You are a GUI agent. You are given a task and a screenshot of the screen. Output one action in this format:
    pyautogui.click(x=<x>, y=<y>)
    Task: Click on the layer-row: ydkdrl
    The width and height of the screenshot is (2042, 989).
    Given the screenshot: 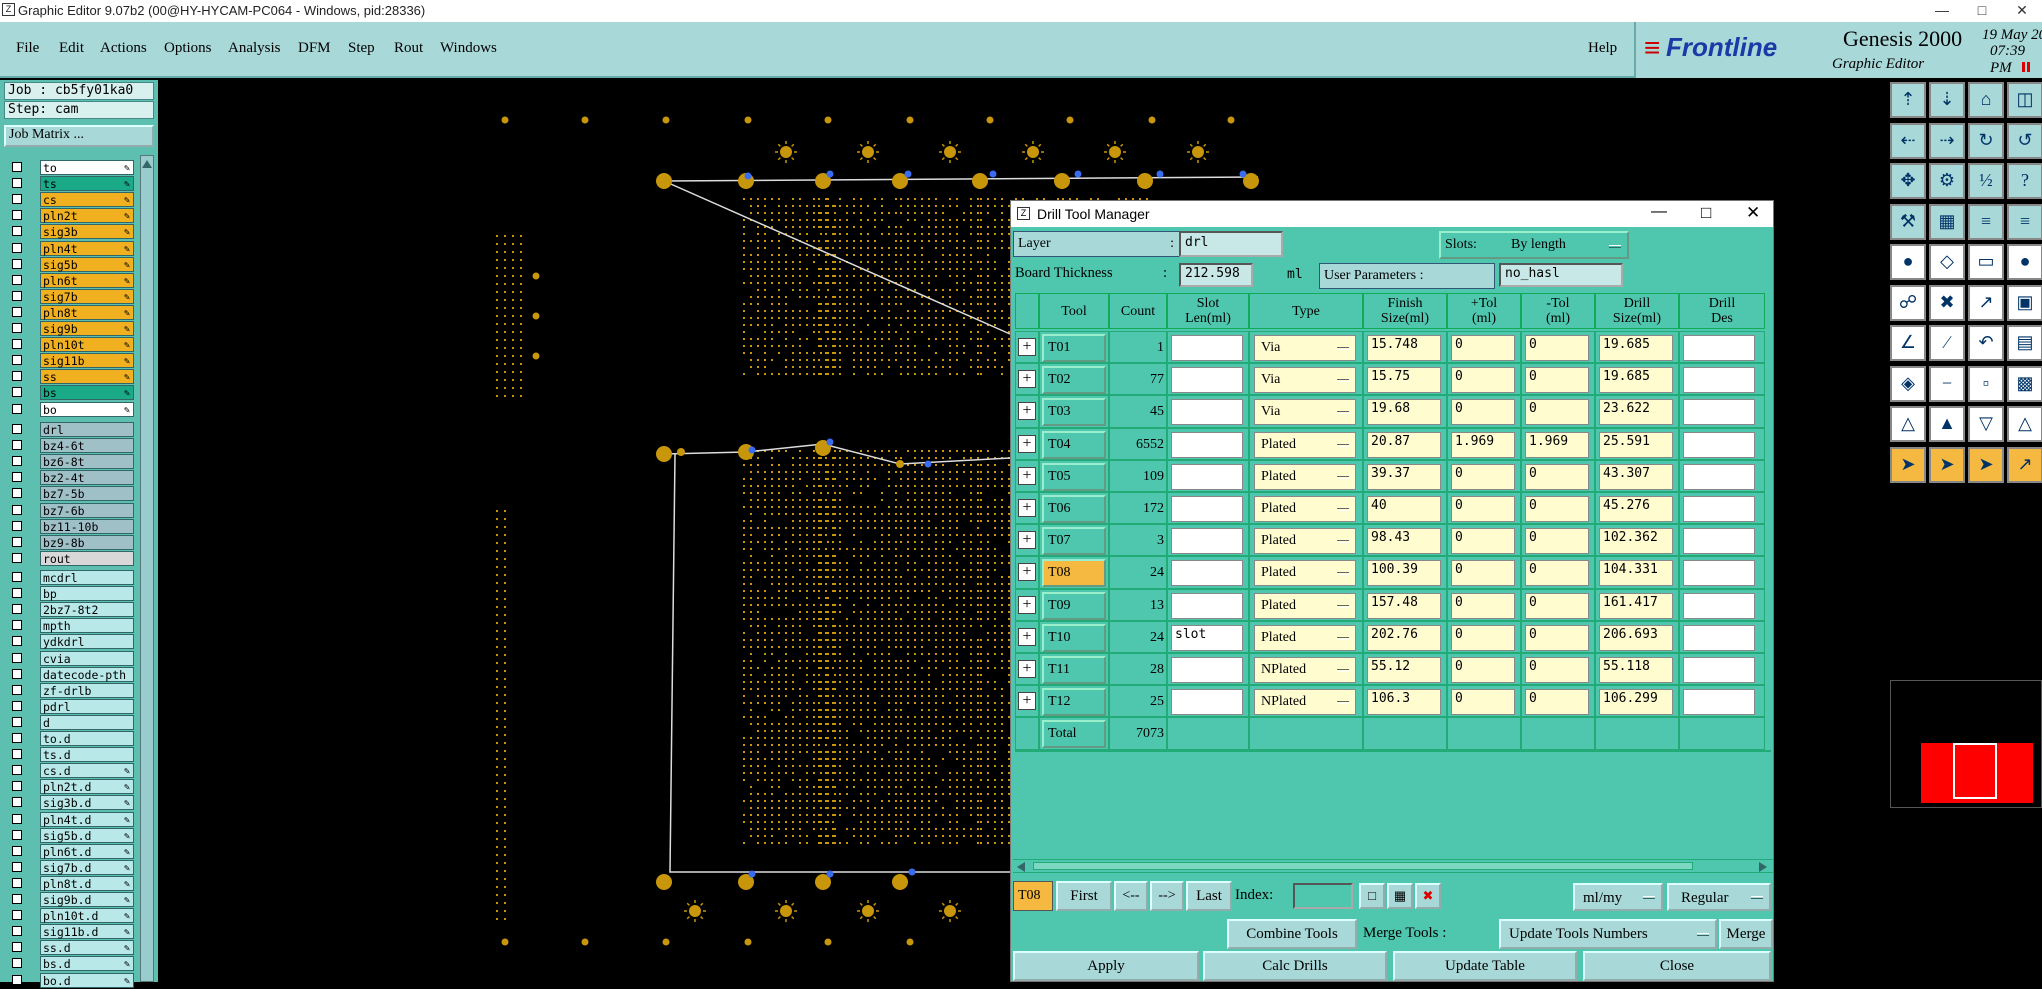 What is the action you would take?
    pyautogui.click(x=67, y=641)
    